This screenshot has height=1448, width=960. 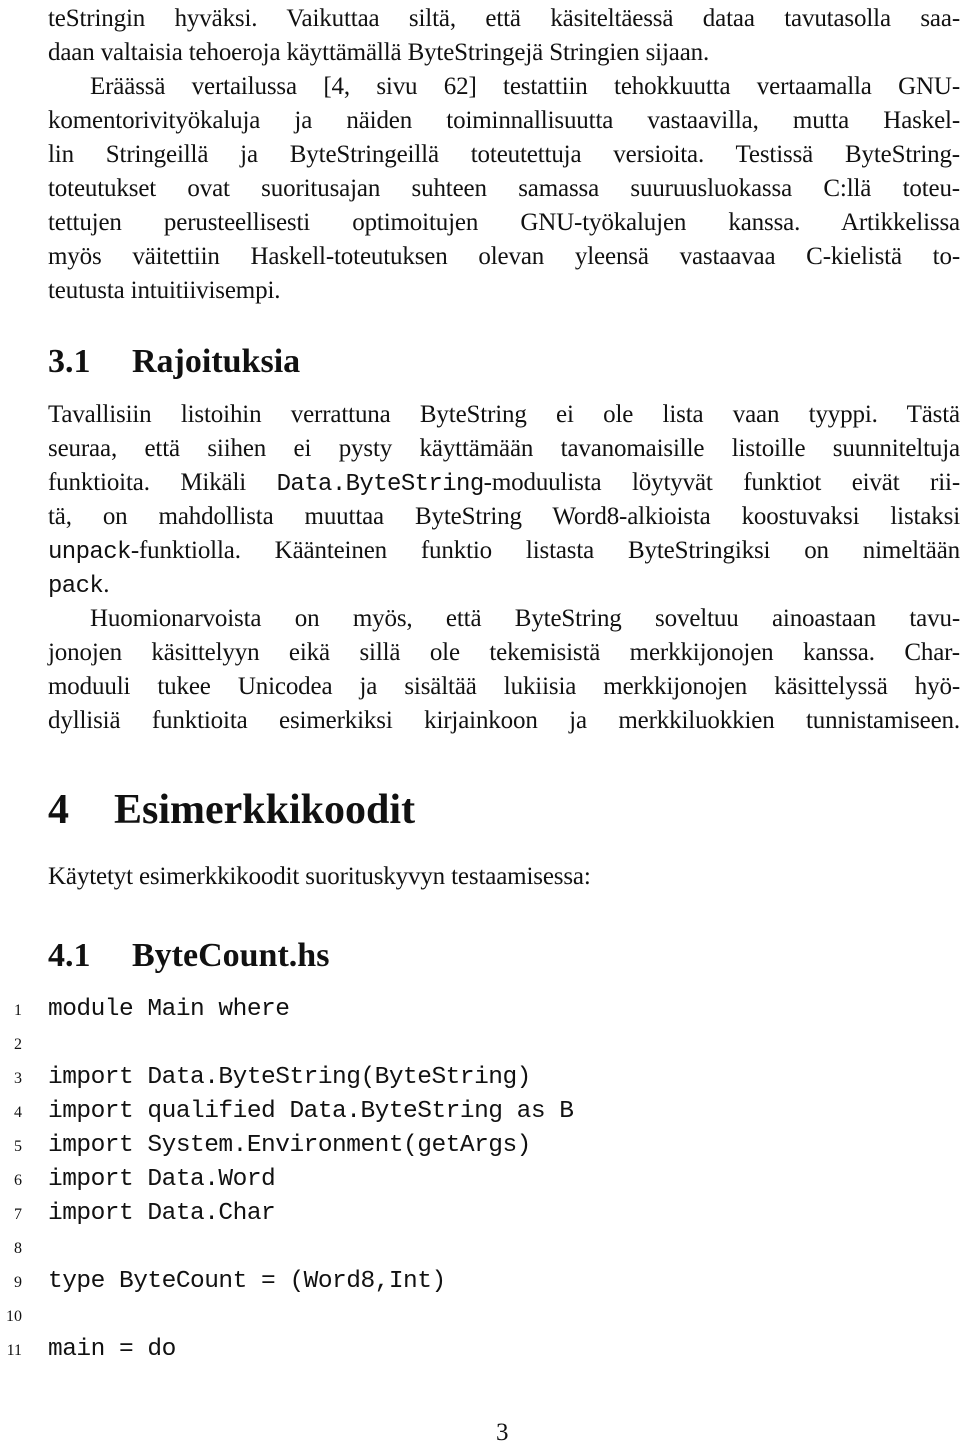 What do you see at coordinates (18, 1078) in the screenshot?
I see `line-number: 3` at bounding box center [18, 1078].